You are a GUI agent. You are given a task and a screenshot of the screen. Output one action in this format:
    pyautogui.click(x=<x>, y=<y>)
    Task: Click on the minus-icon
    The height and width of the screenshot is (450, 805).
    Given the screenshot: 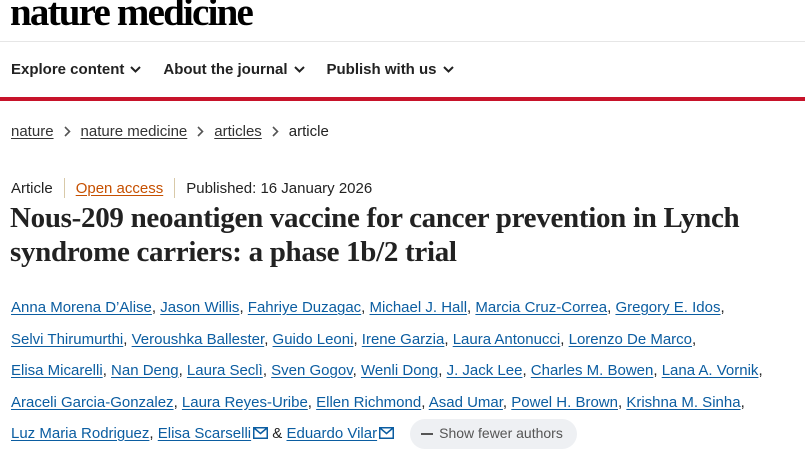 What is the action you would take?
    pyautogui.click(x=427, y=434)
    